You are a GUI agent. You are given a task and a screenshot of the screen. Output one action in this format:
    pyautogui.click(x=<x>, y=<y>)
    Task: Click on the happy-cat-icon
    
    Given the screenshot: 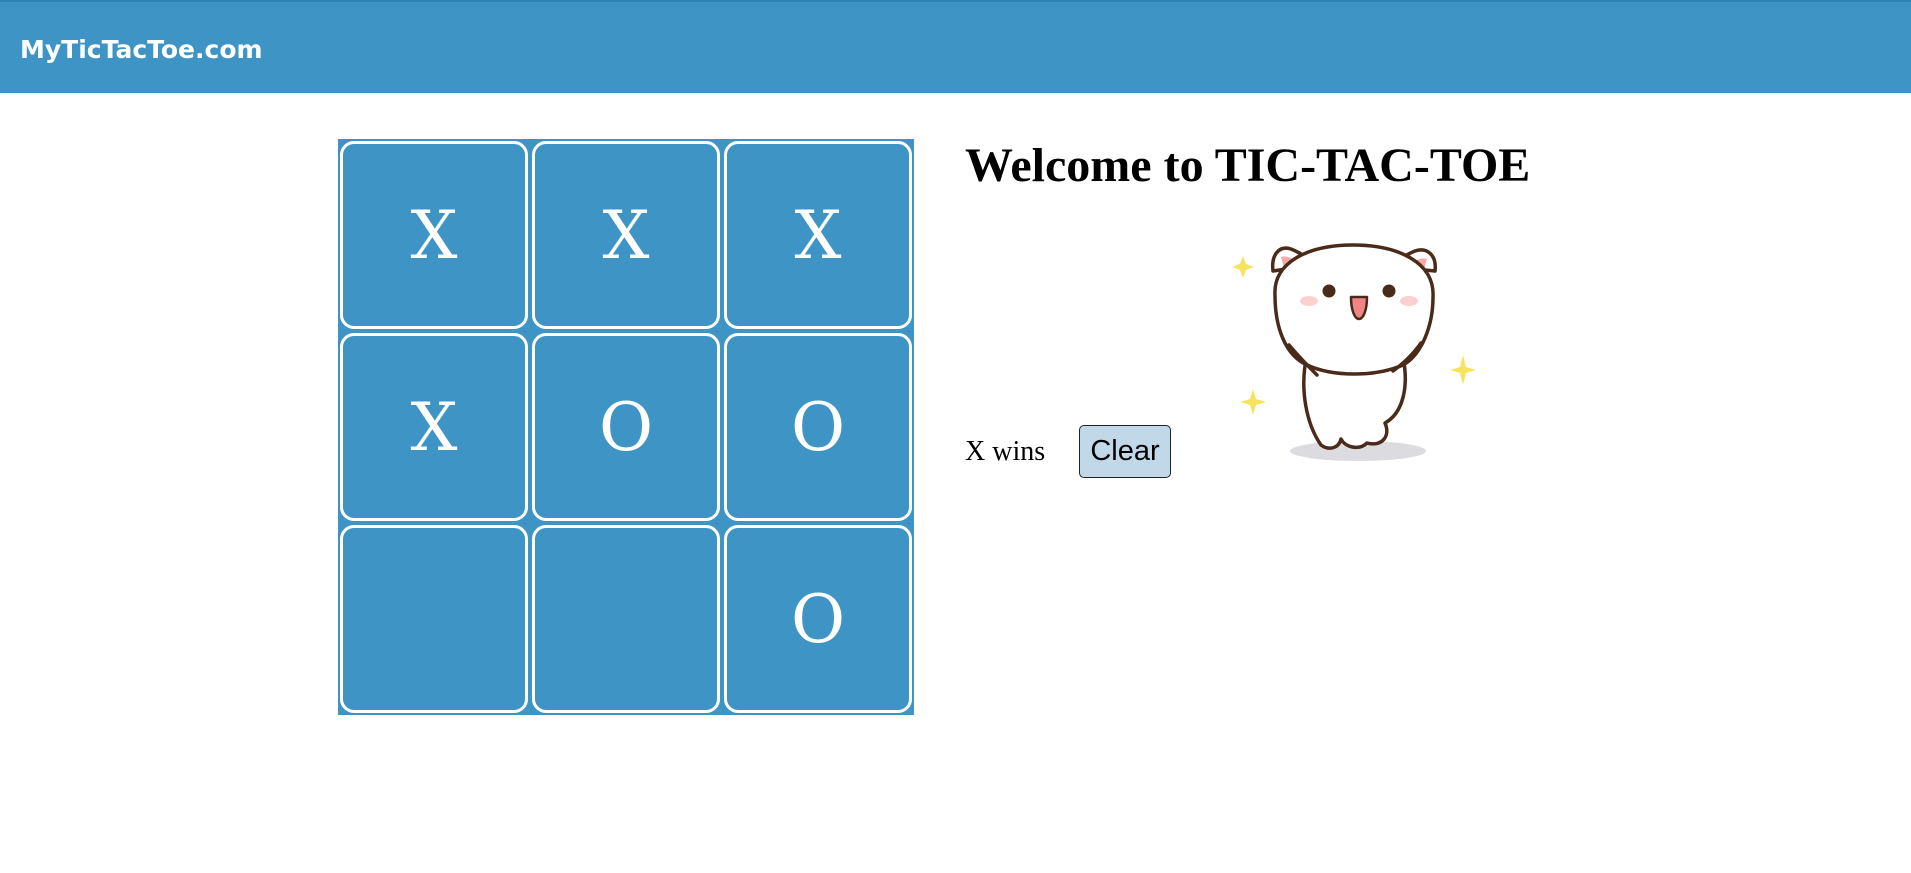 What is the action you would take?
    pyautogui.click(x=1354, y=352)
    